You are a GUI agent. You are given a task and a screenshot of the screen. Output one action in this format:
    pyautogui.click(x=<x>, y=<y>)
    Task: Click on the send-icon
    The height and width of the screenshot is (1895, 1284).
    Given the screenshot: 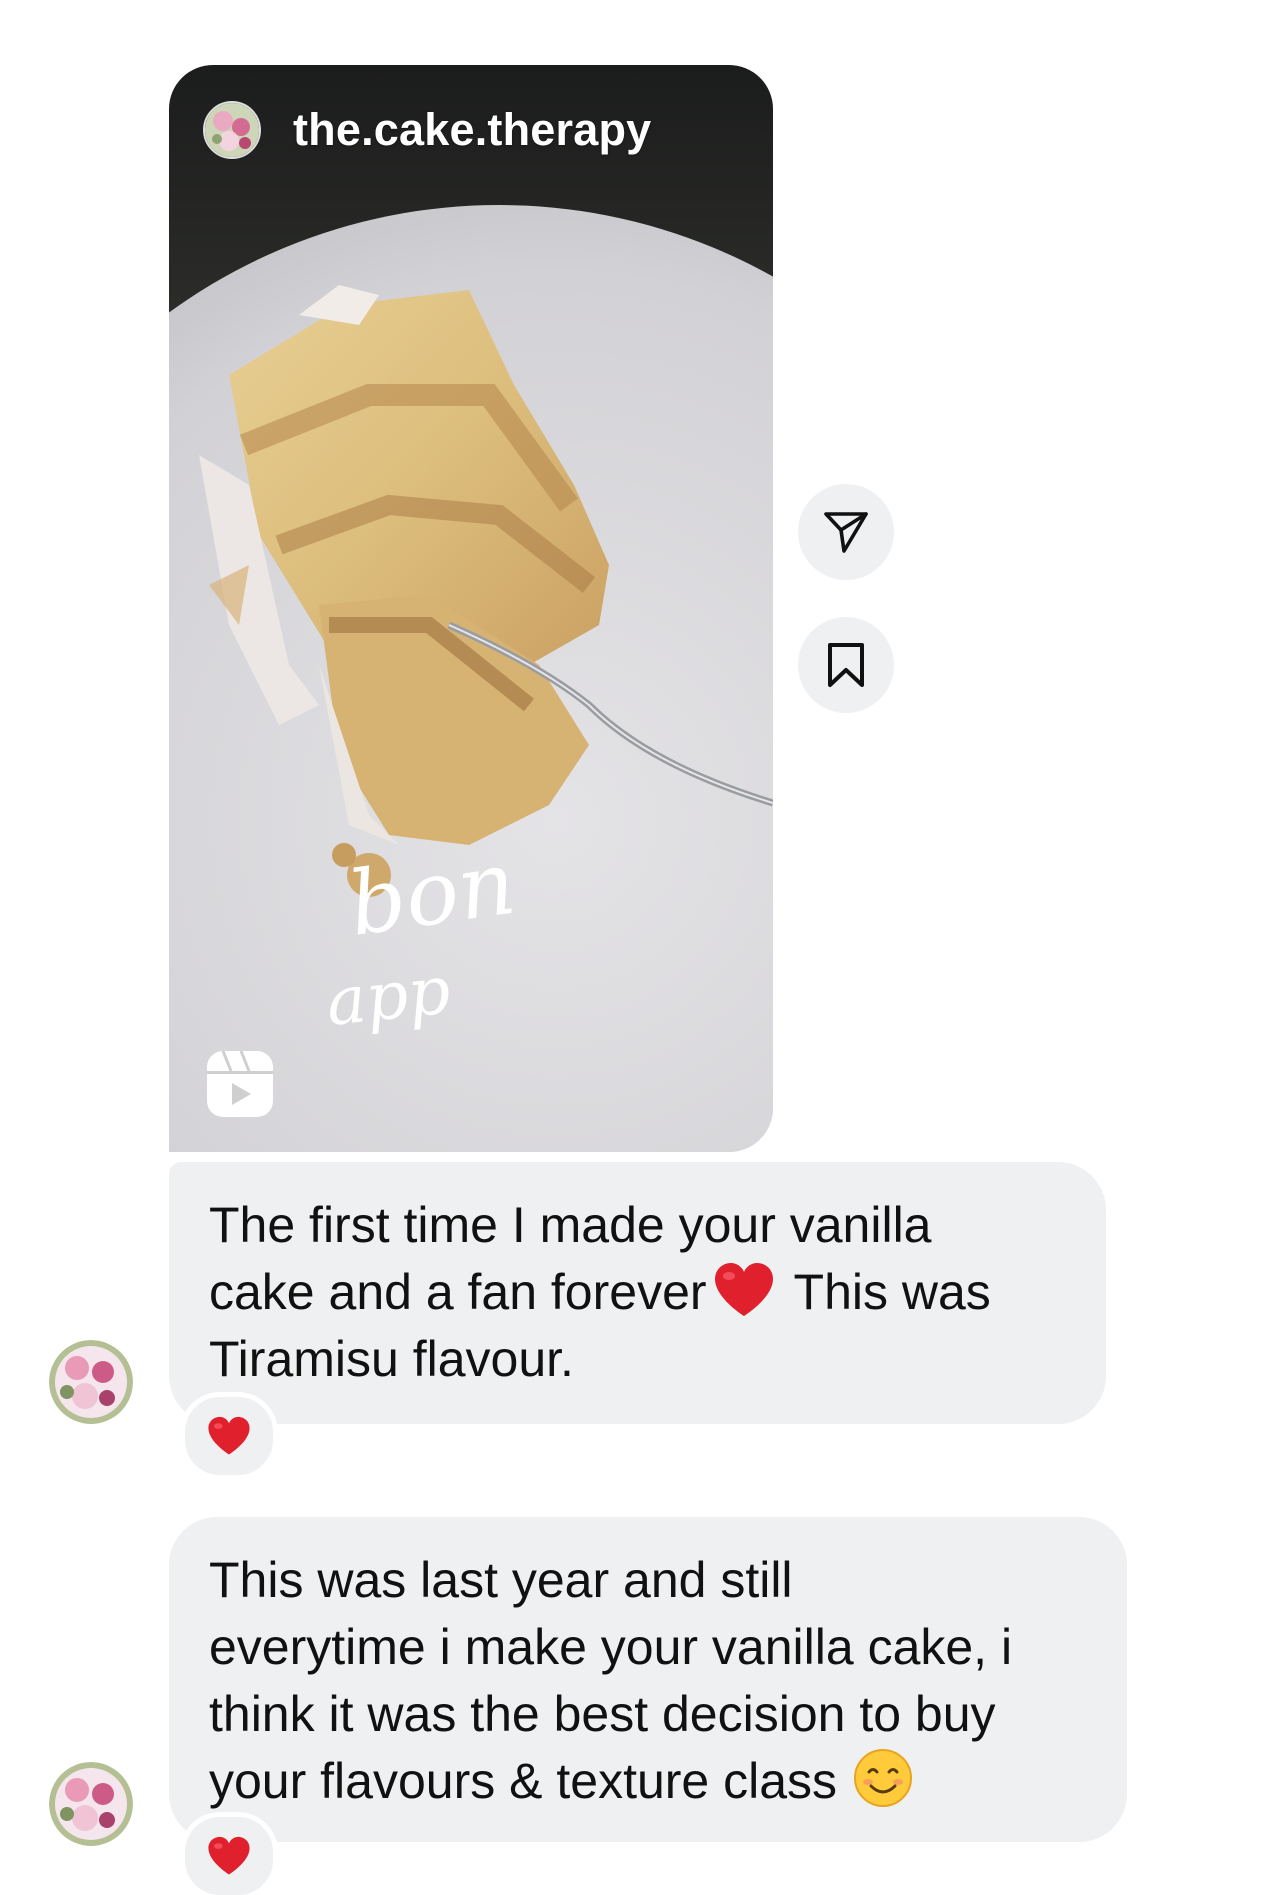 What is the action you would take?
    pyautogui.click(x=846, y=532)
    